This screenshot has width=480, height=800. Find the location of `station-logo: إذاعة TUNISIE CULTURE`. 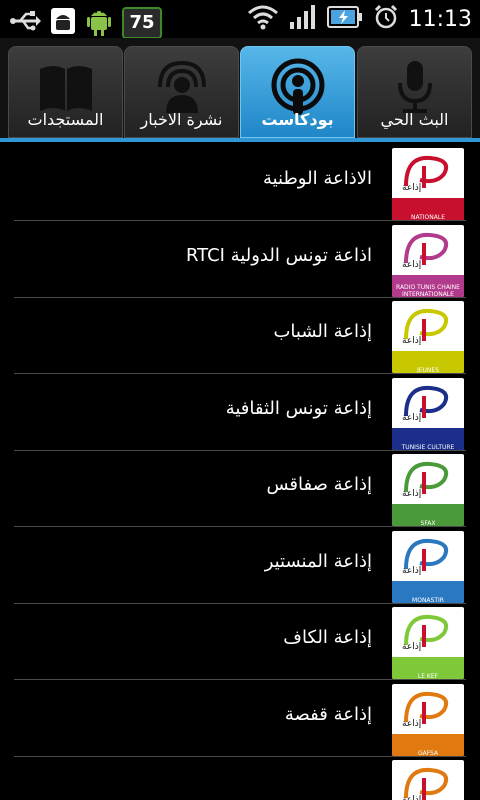

station-logo: إذاعة TUNISIE CULTURE is located at coordinates (428, 413).